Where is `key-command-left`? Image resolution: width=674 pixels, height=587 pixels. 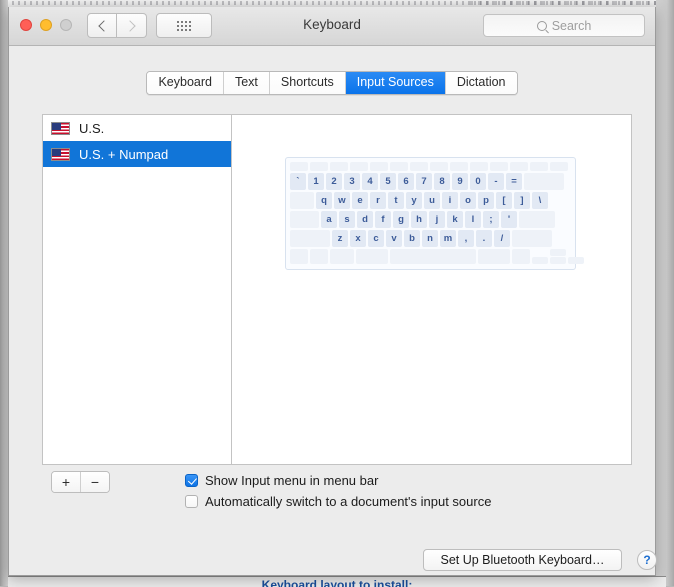 key-command-left is located at coordinates (372, 256).